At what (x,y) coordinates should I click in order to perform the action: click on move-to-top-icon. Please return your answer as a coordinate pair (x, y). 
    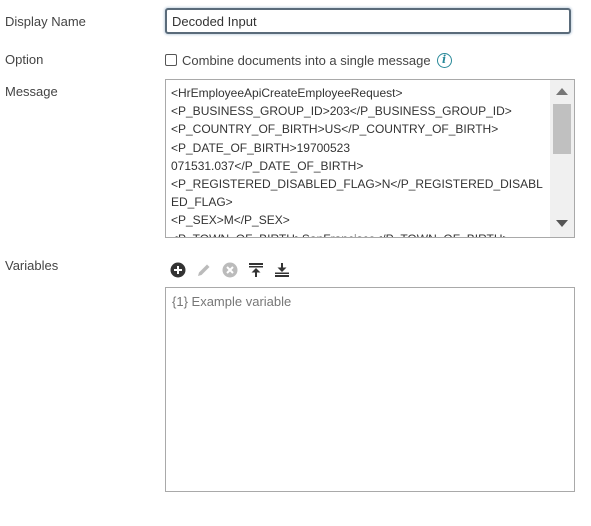
    Looking at the image, I should click on (256, 270).